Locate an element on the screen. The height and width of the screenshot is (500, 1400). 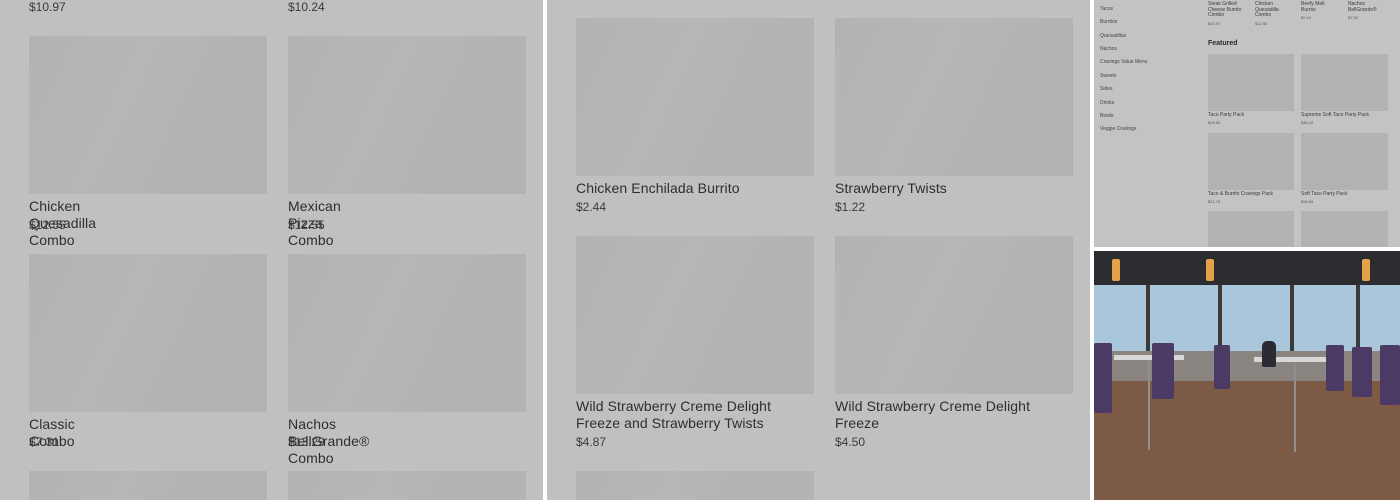
section-title-featured: Featured is located at coordinates (1223, 43).